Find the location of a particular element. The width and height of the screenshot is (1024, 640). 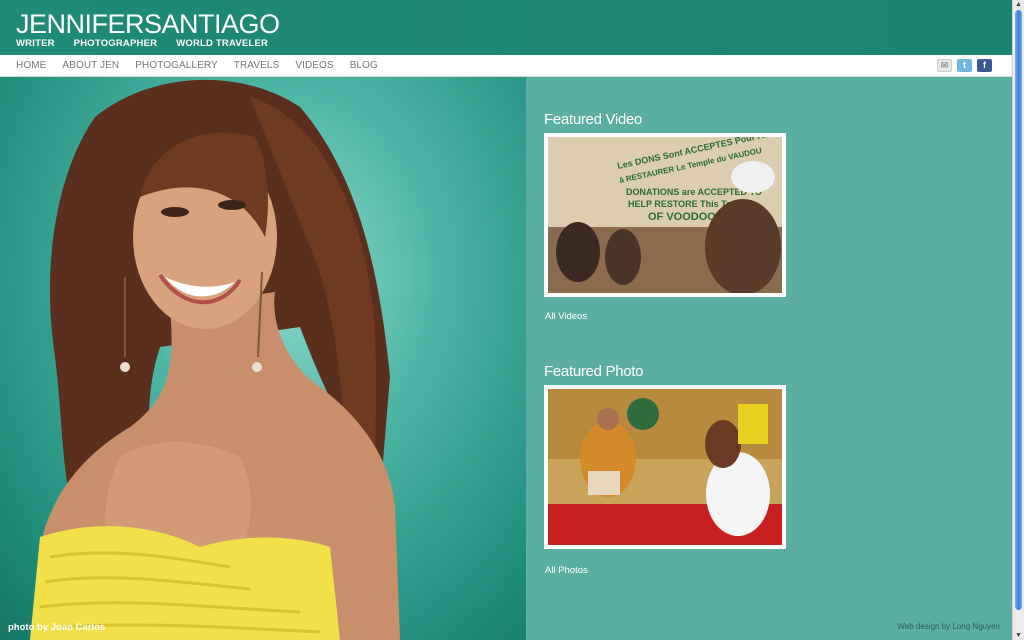

scroll-up-arrow-icon: ▲ is located at coordinates (1018, 4).